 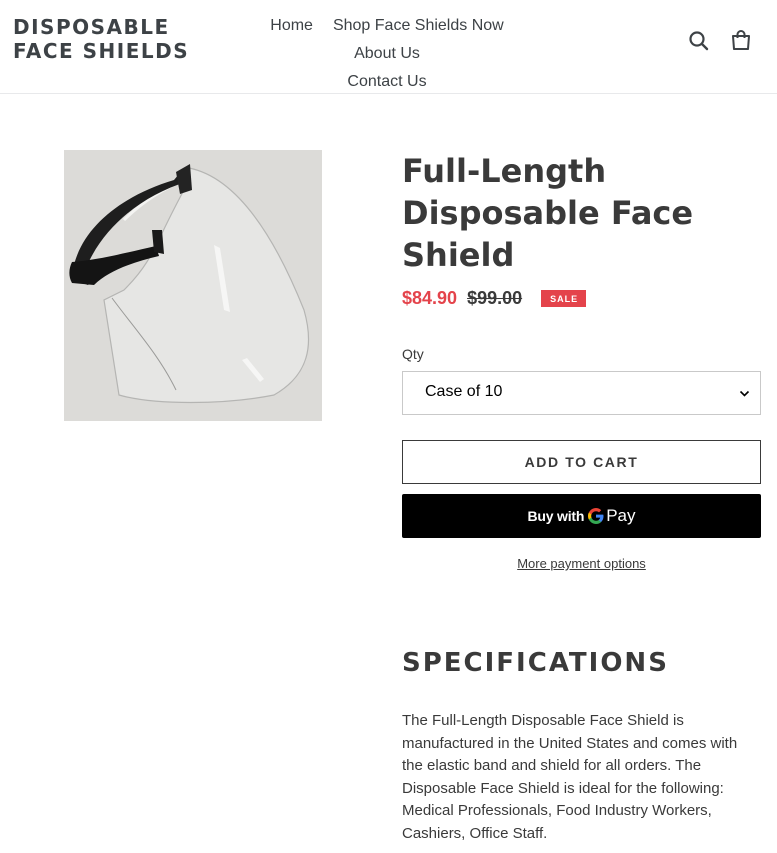 I want to click on cart-icon, so click(x=741, y=40).